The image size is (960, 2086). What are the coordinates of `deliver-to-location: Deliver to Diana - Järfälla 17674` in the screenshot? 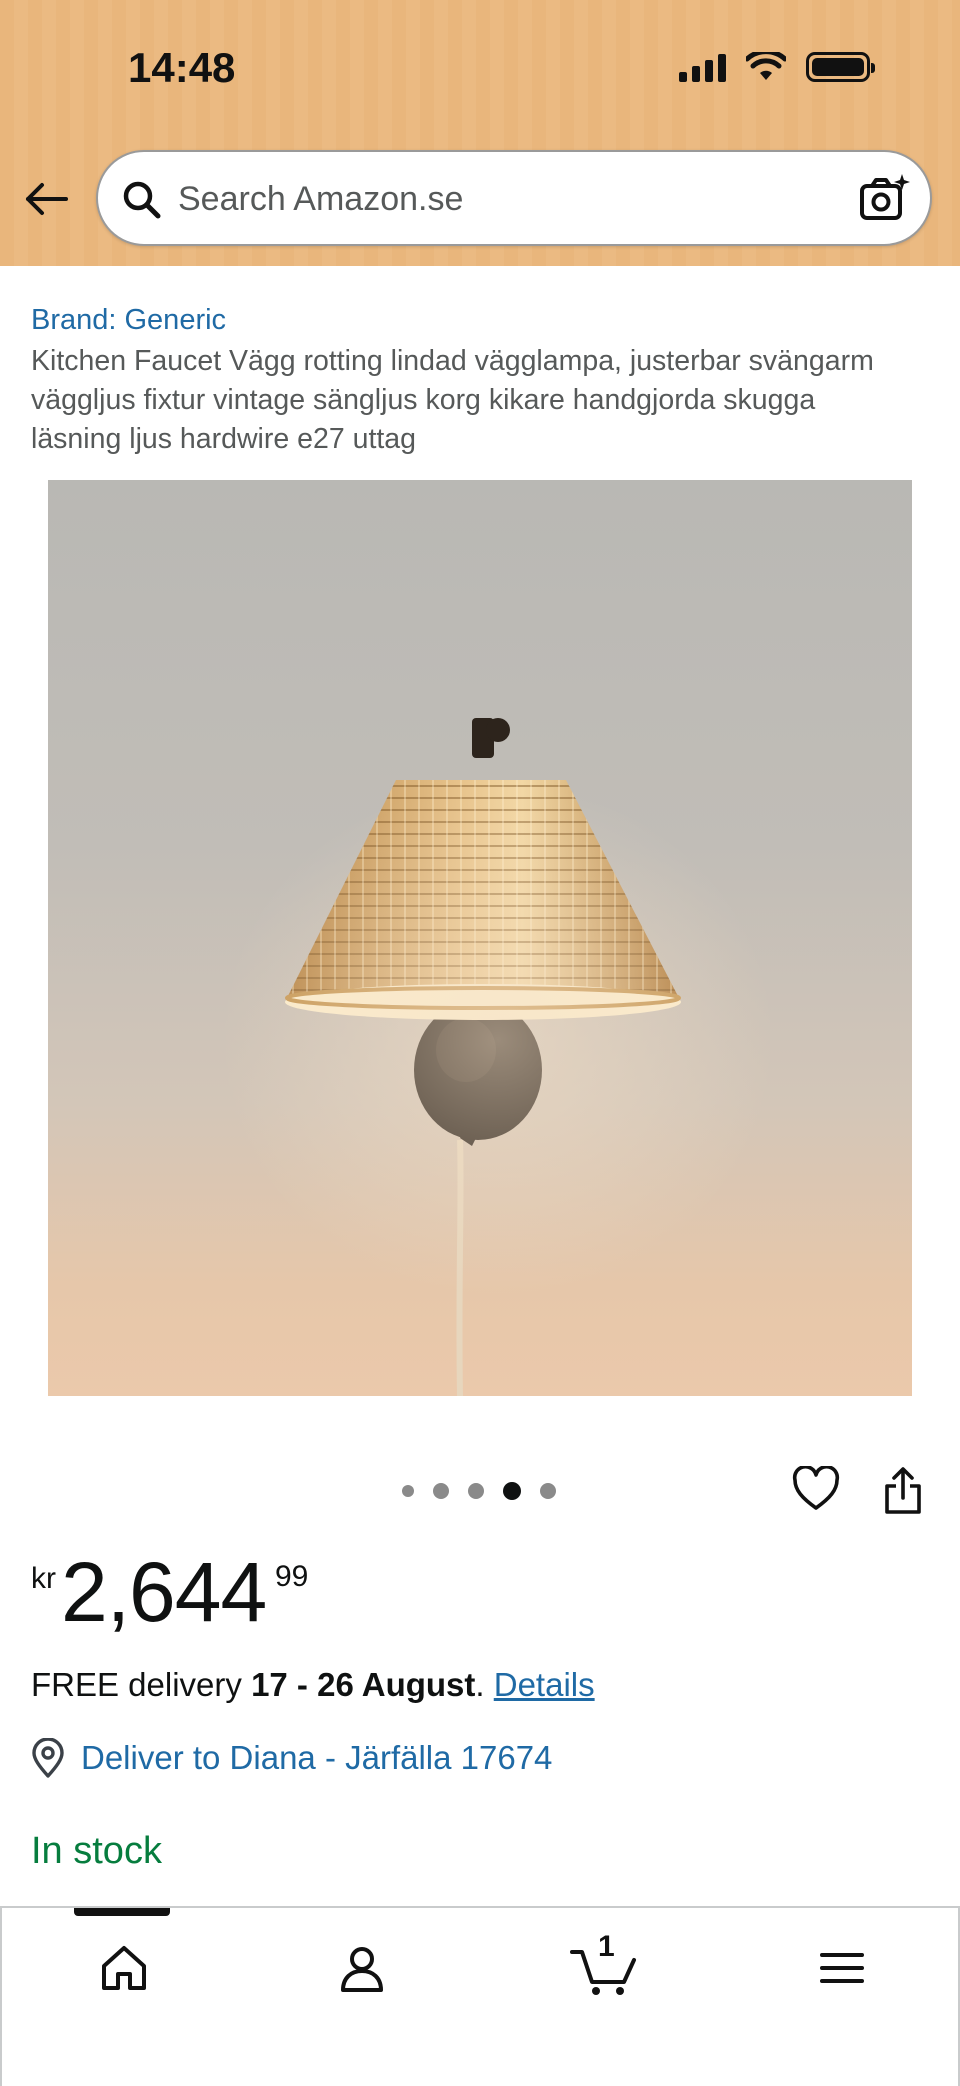 It's located at (291, 1758).